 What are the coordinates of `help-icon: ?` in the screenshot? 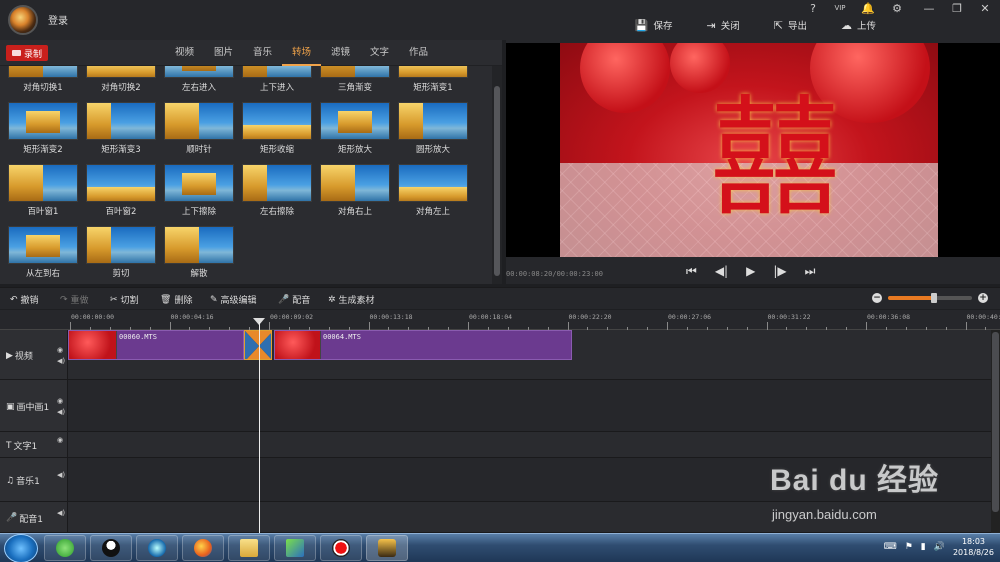 It's located at (813, 8).